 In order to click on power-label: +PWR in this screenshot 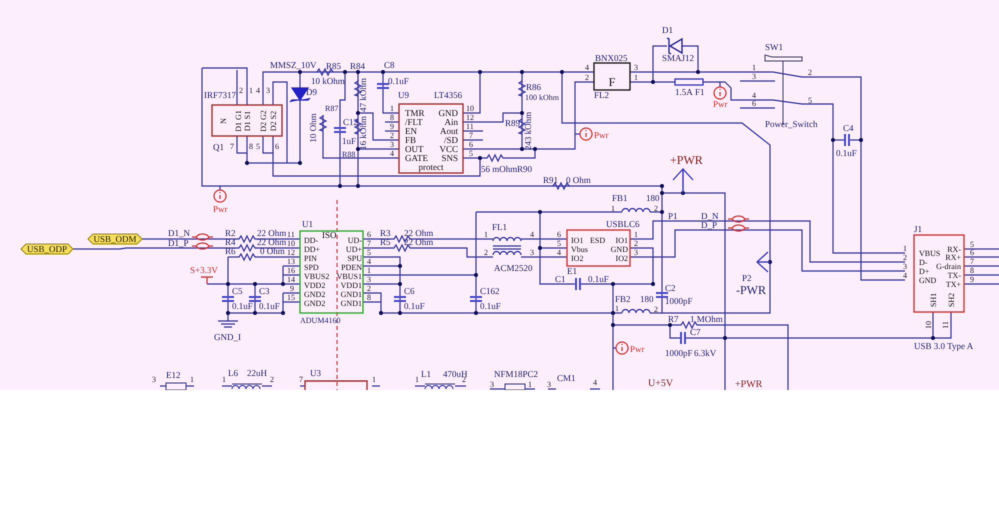, I will do `click(748, 384)`.